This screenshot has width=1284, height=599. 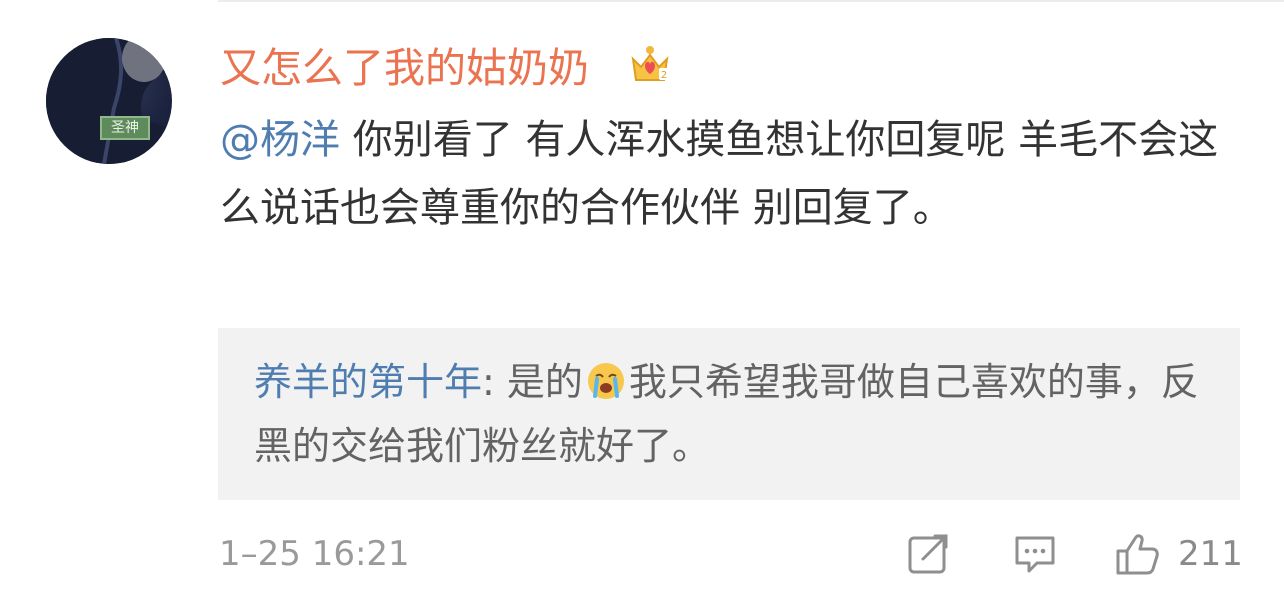 I want to click on like-icon, so click(x=1137, y=554).